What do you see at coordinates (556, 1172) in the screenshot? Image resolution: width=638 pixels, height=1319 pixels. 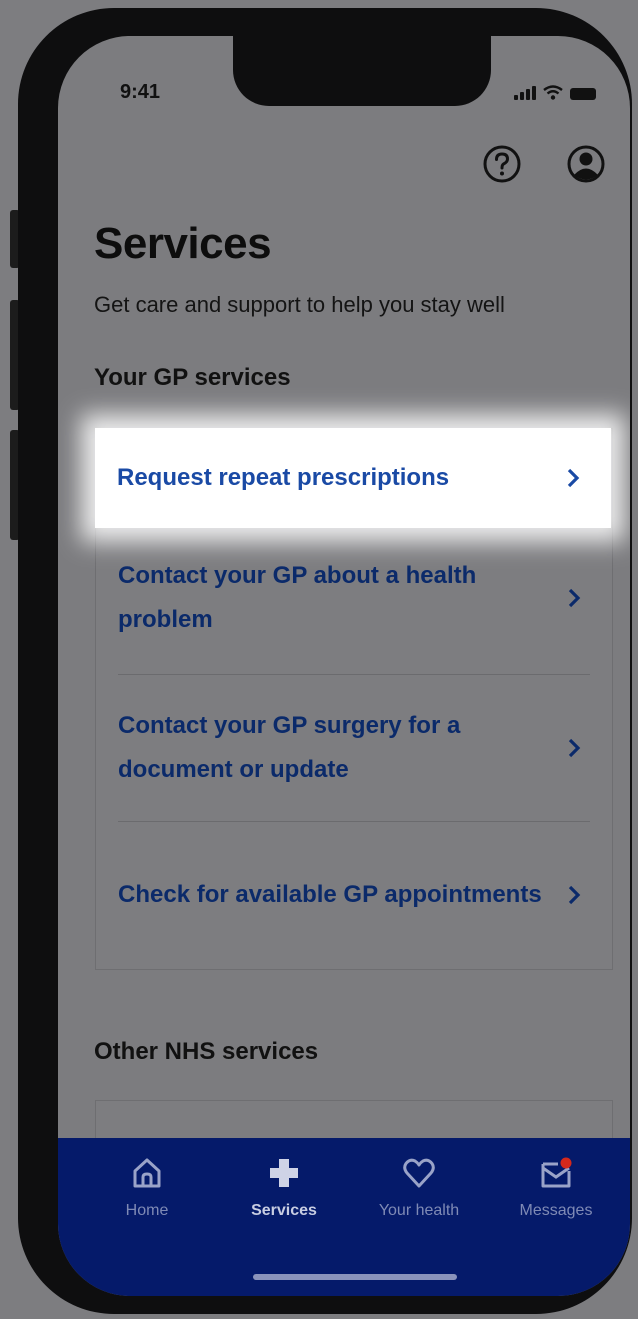 I see `envelope-icon` at bounding box center [556, 1172].